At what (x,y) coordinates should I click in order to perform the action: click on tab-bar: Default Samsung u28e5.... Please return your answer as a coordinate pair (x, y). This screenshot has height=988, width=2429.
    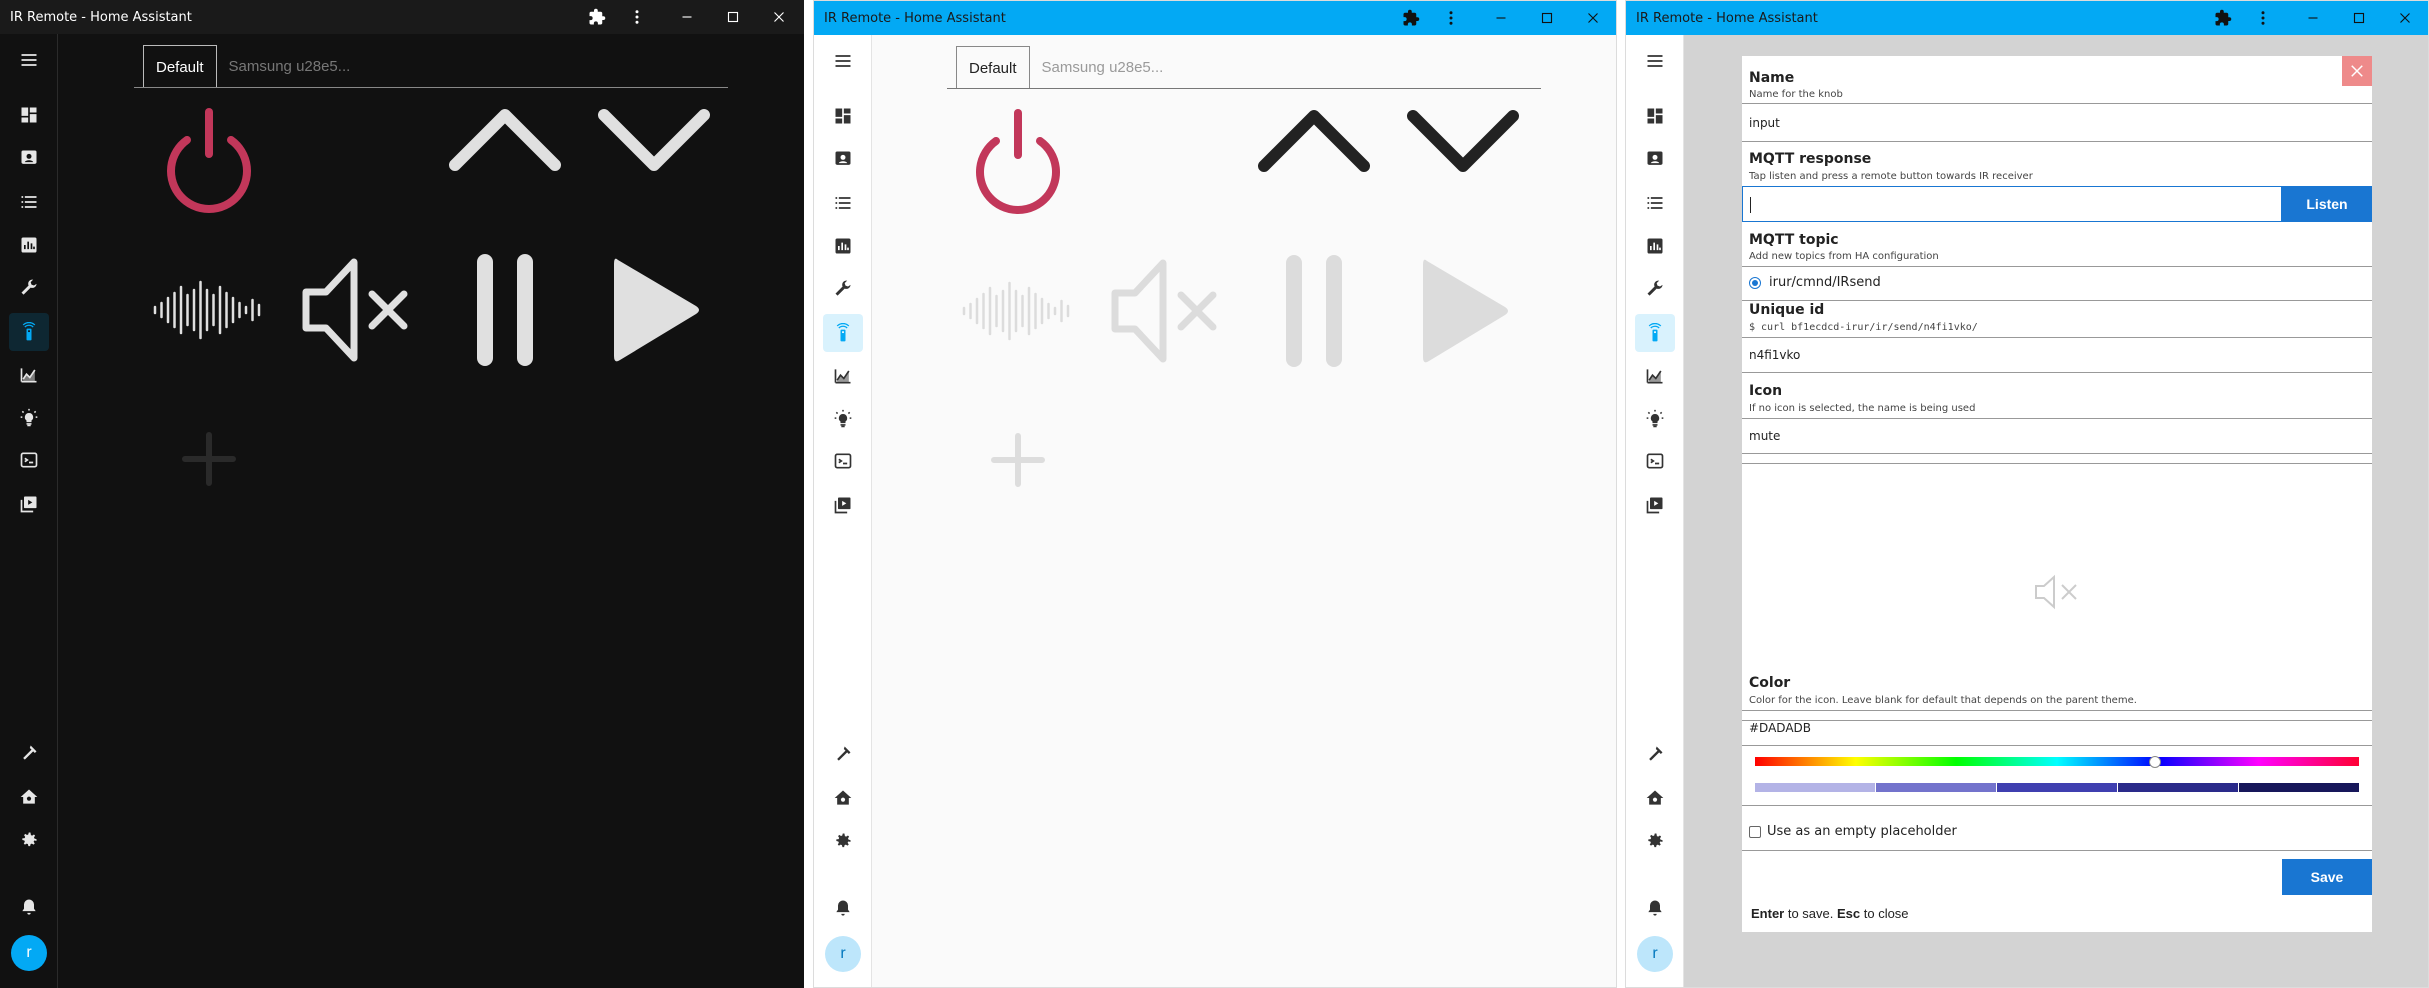
    Looking at the image, I should click on (252, 66).